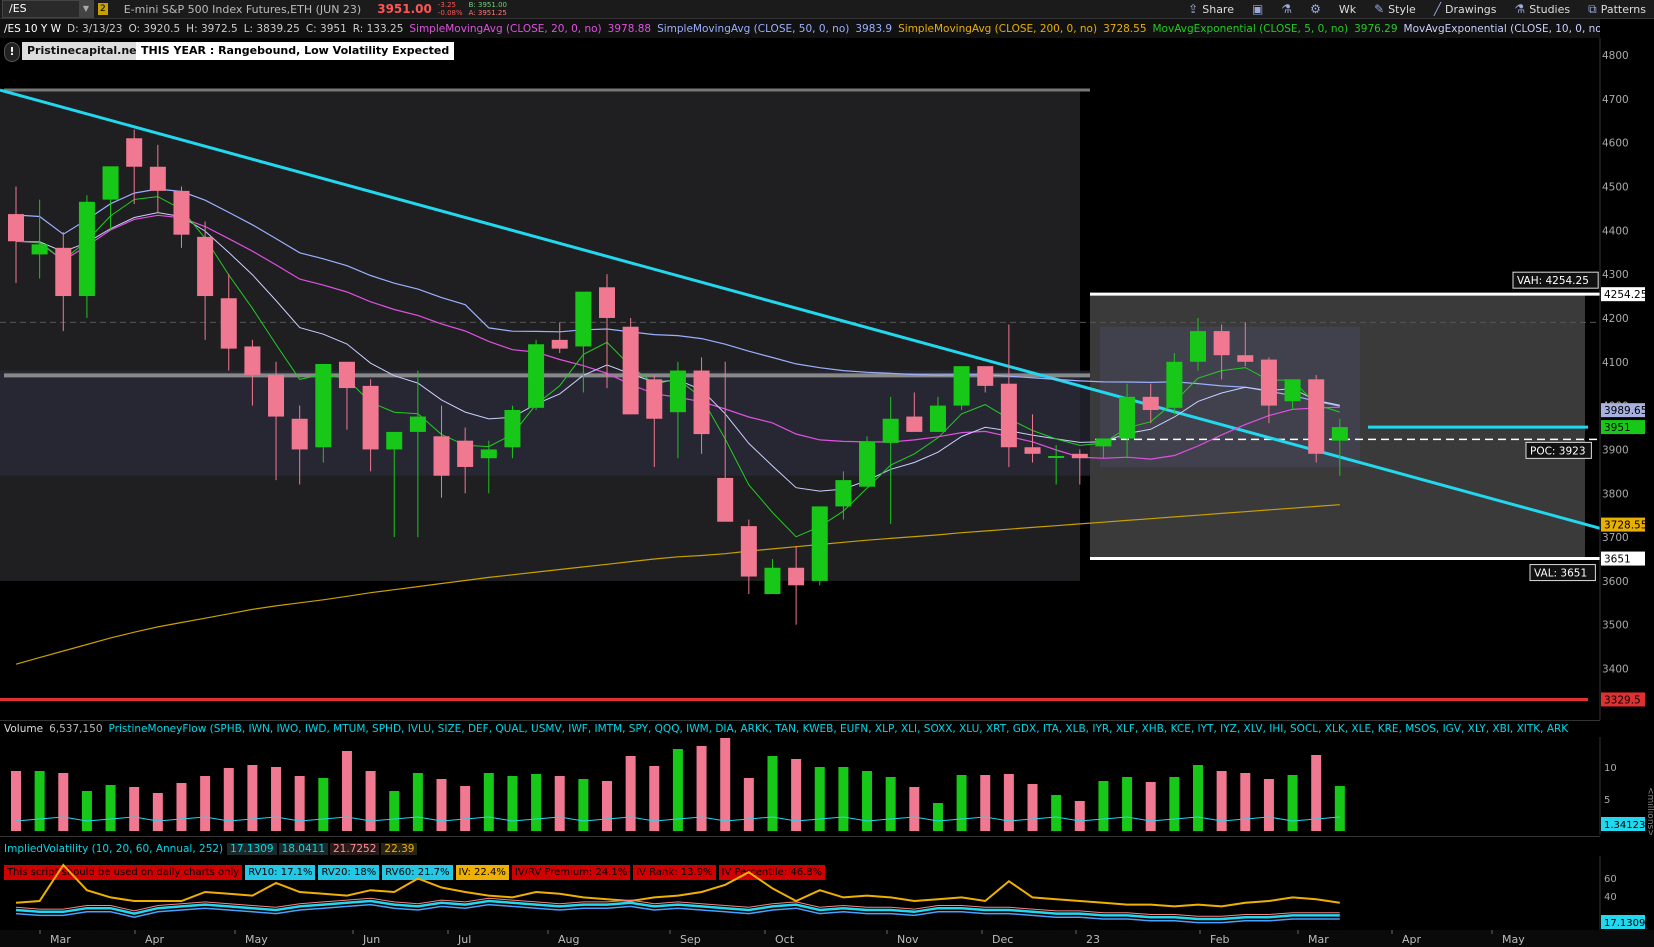  I want to click on gear-icon: ⚙, so click(1315, 9).